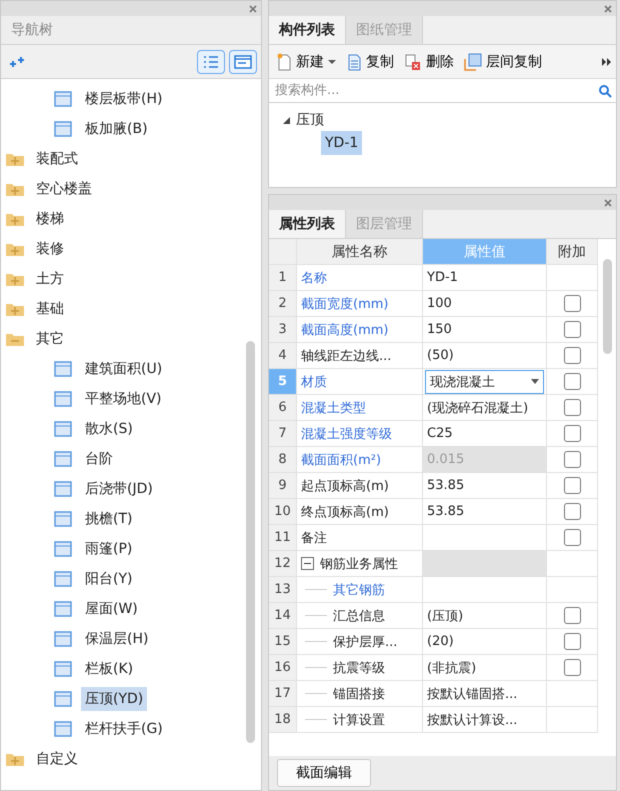 This screenshot has width=620, height=791. What do you see at coordinates (283, 694) in the screenshot?
I see `row-number: 17` at bounding box center [283, 694].